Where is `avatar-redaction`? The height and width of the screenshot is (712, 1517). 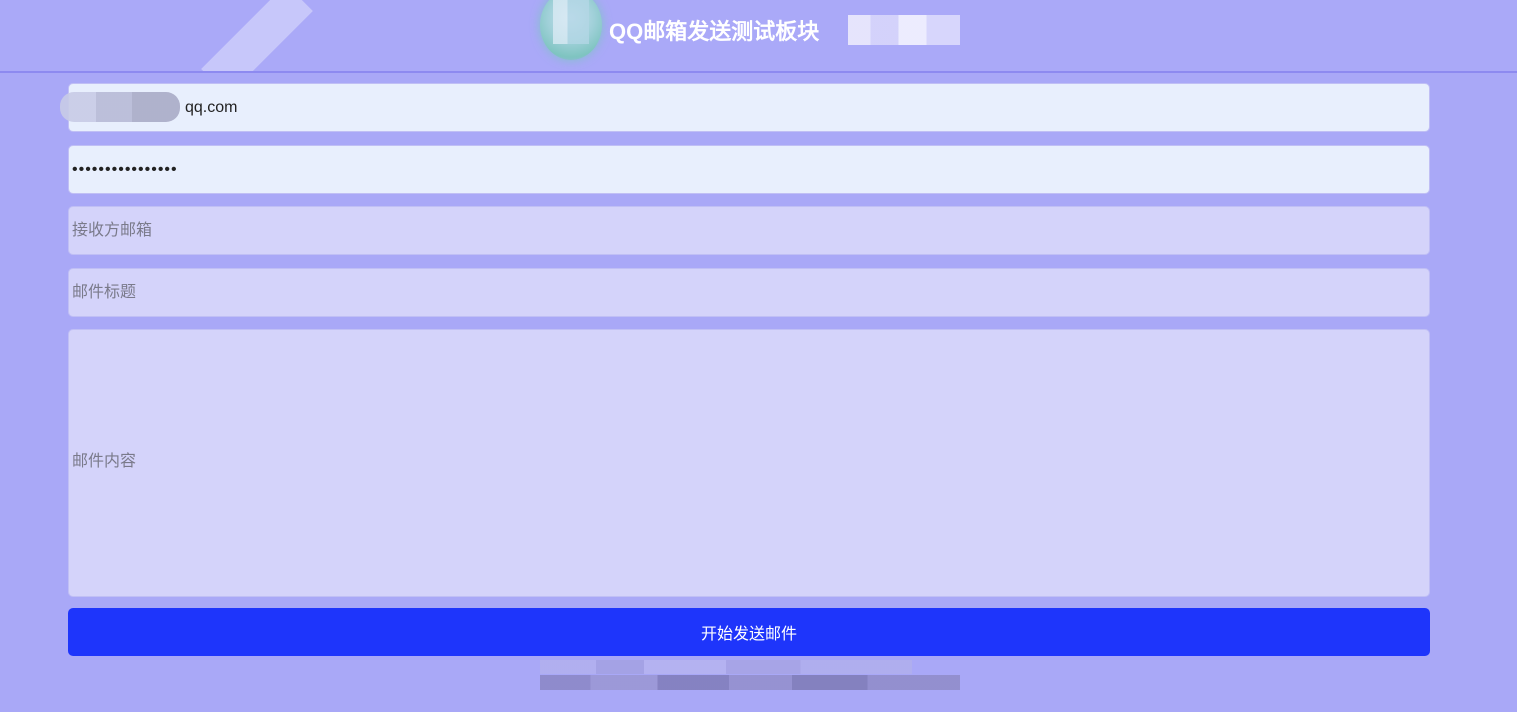 avatar-redaction is located at coordinates (571, 22).